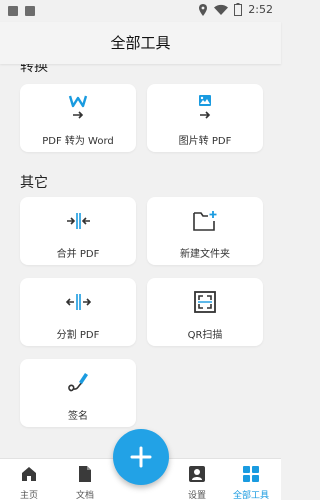  I want to click on tile-label: 图片转 PDF, so click(205, 141).